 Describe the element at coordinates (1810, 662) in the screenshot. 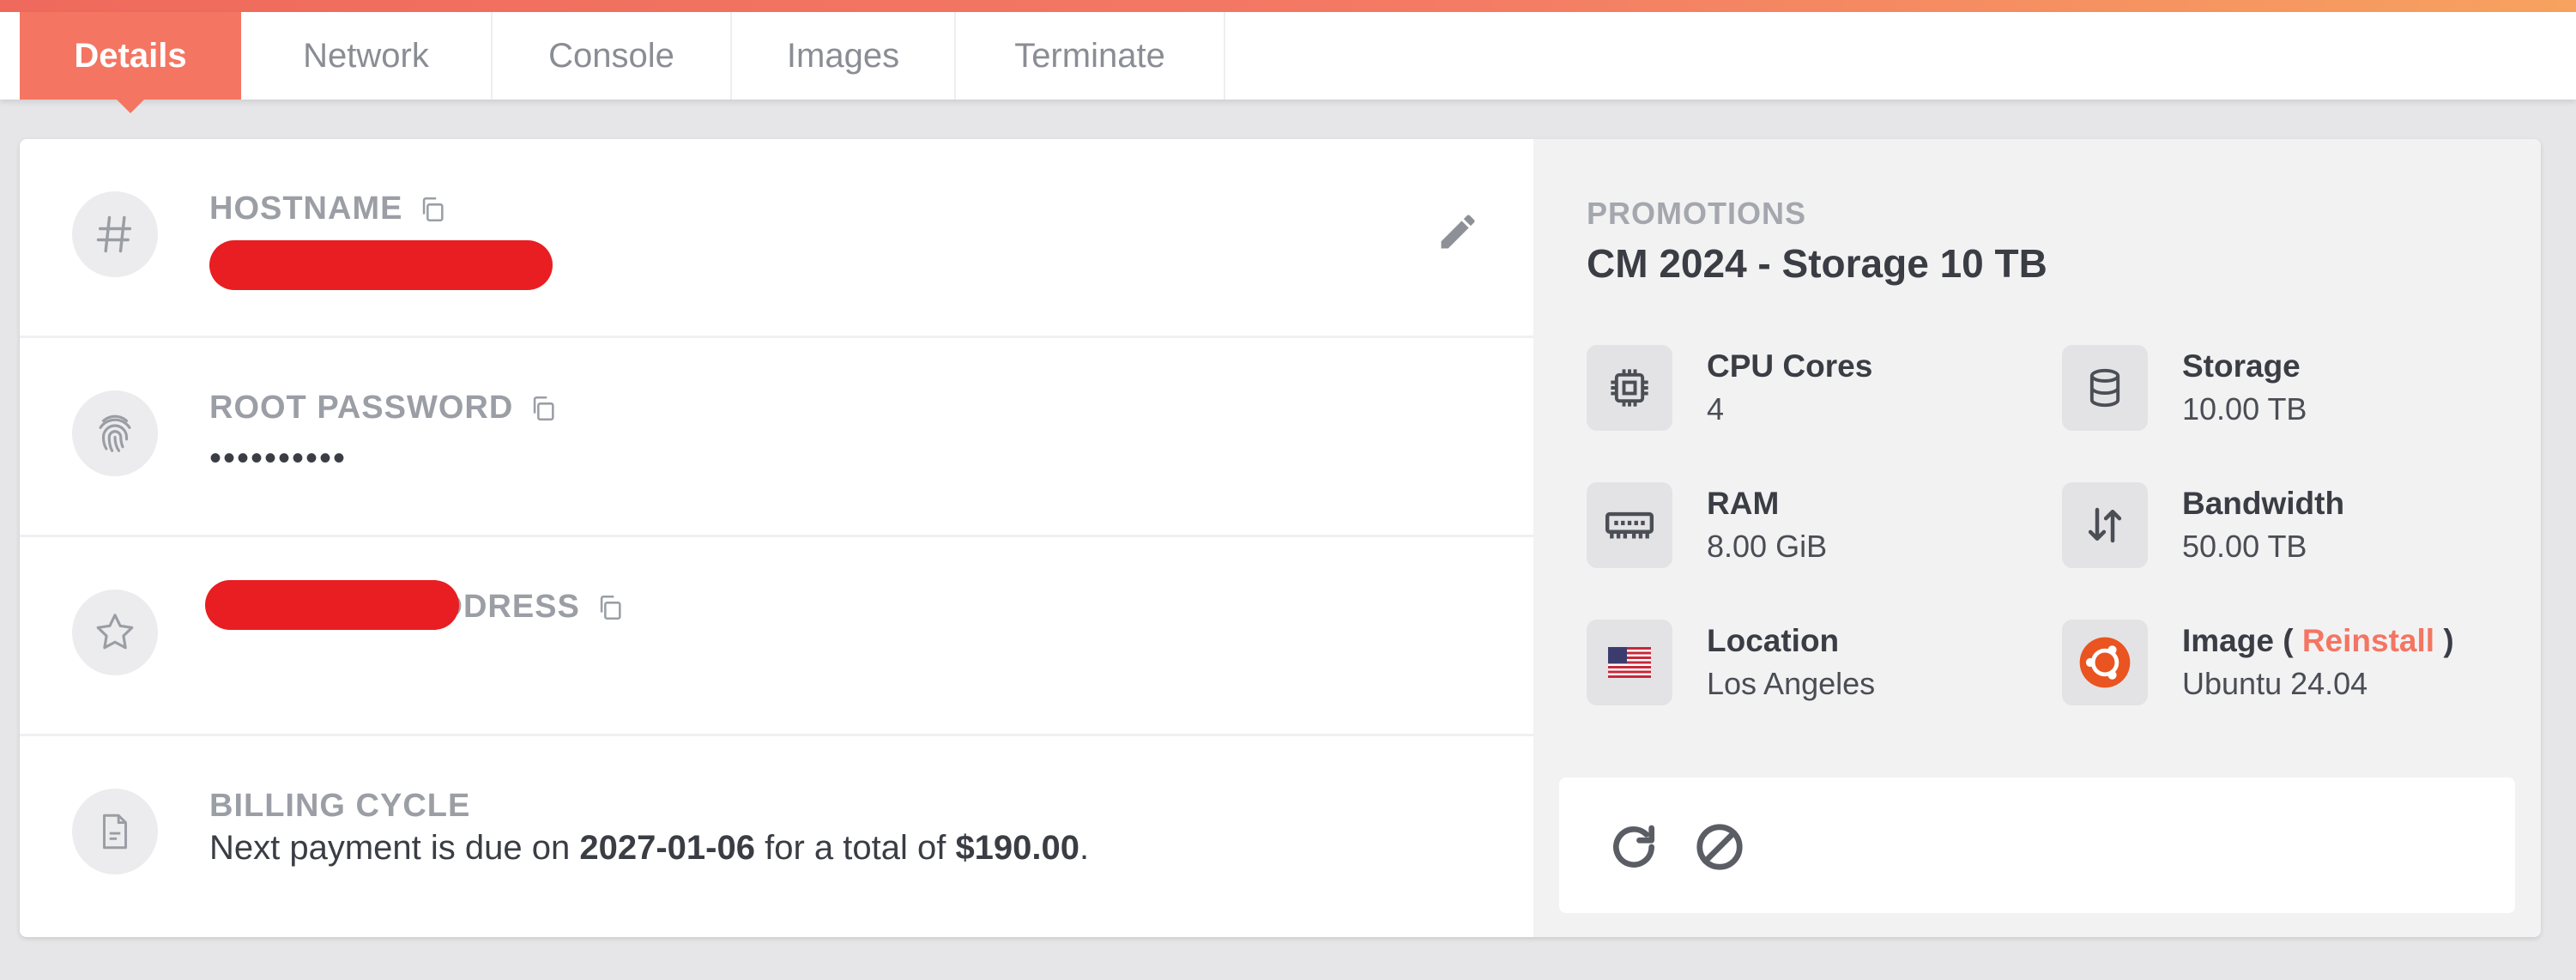

I see `spec-location: Location Los Angeles` at that location.